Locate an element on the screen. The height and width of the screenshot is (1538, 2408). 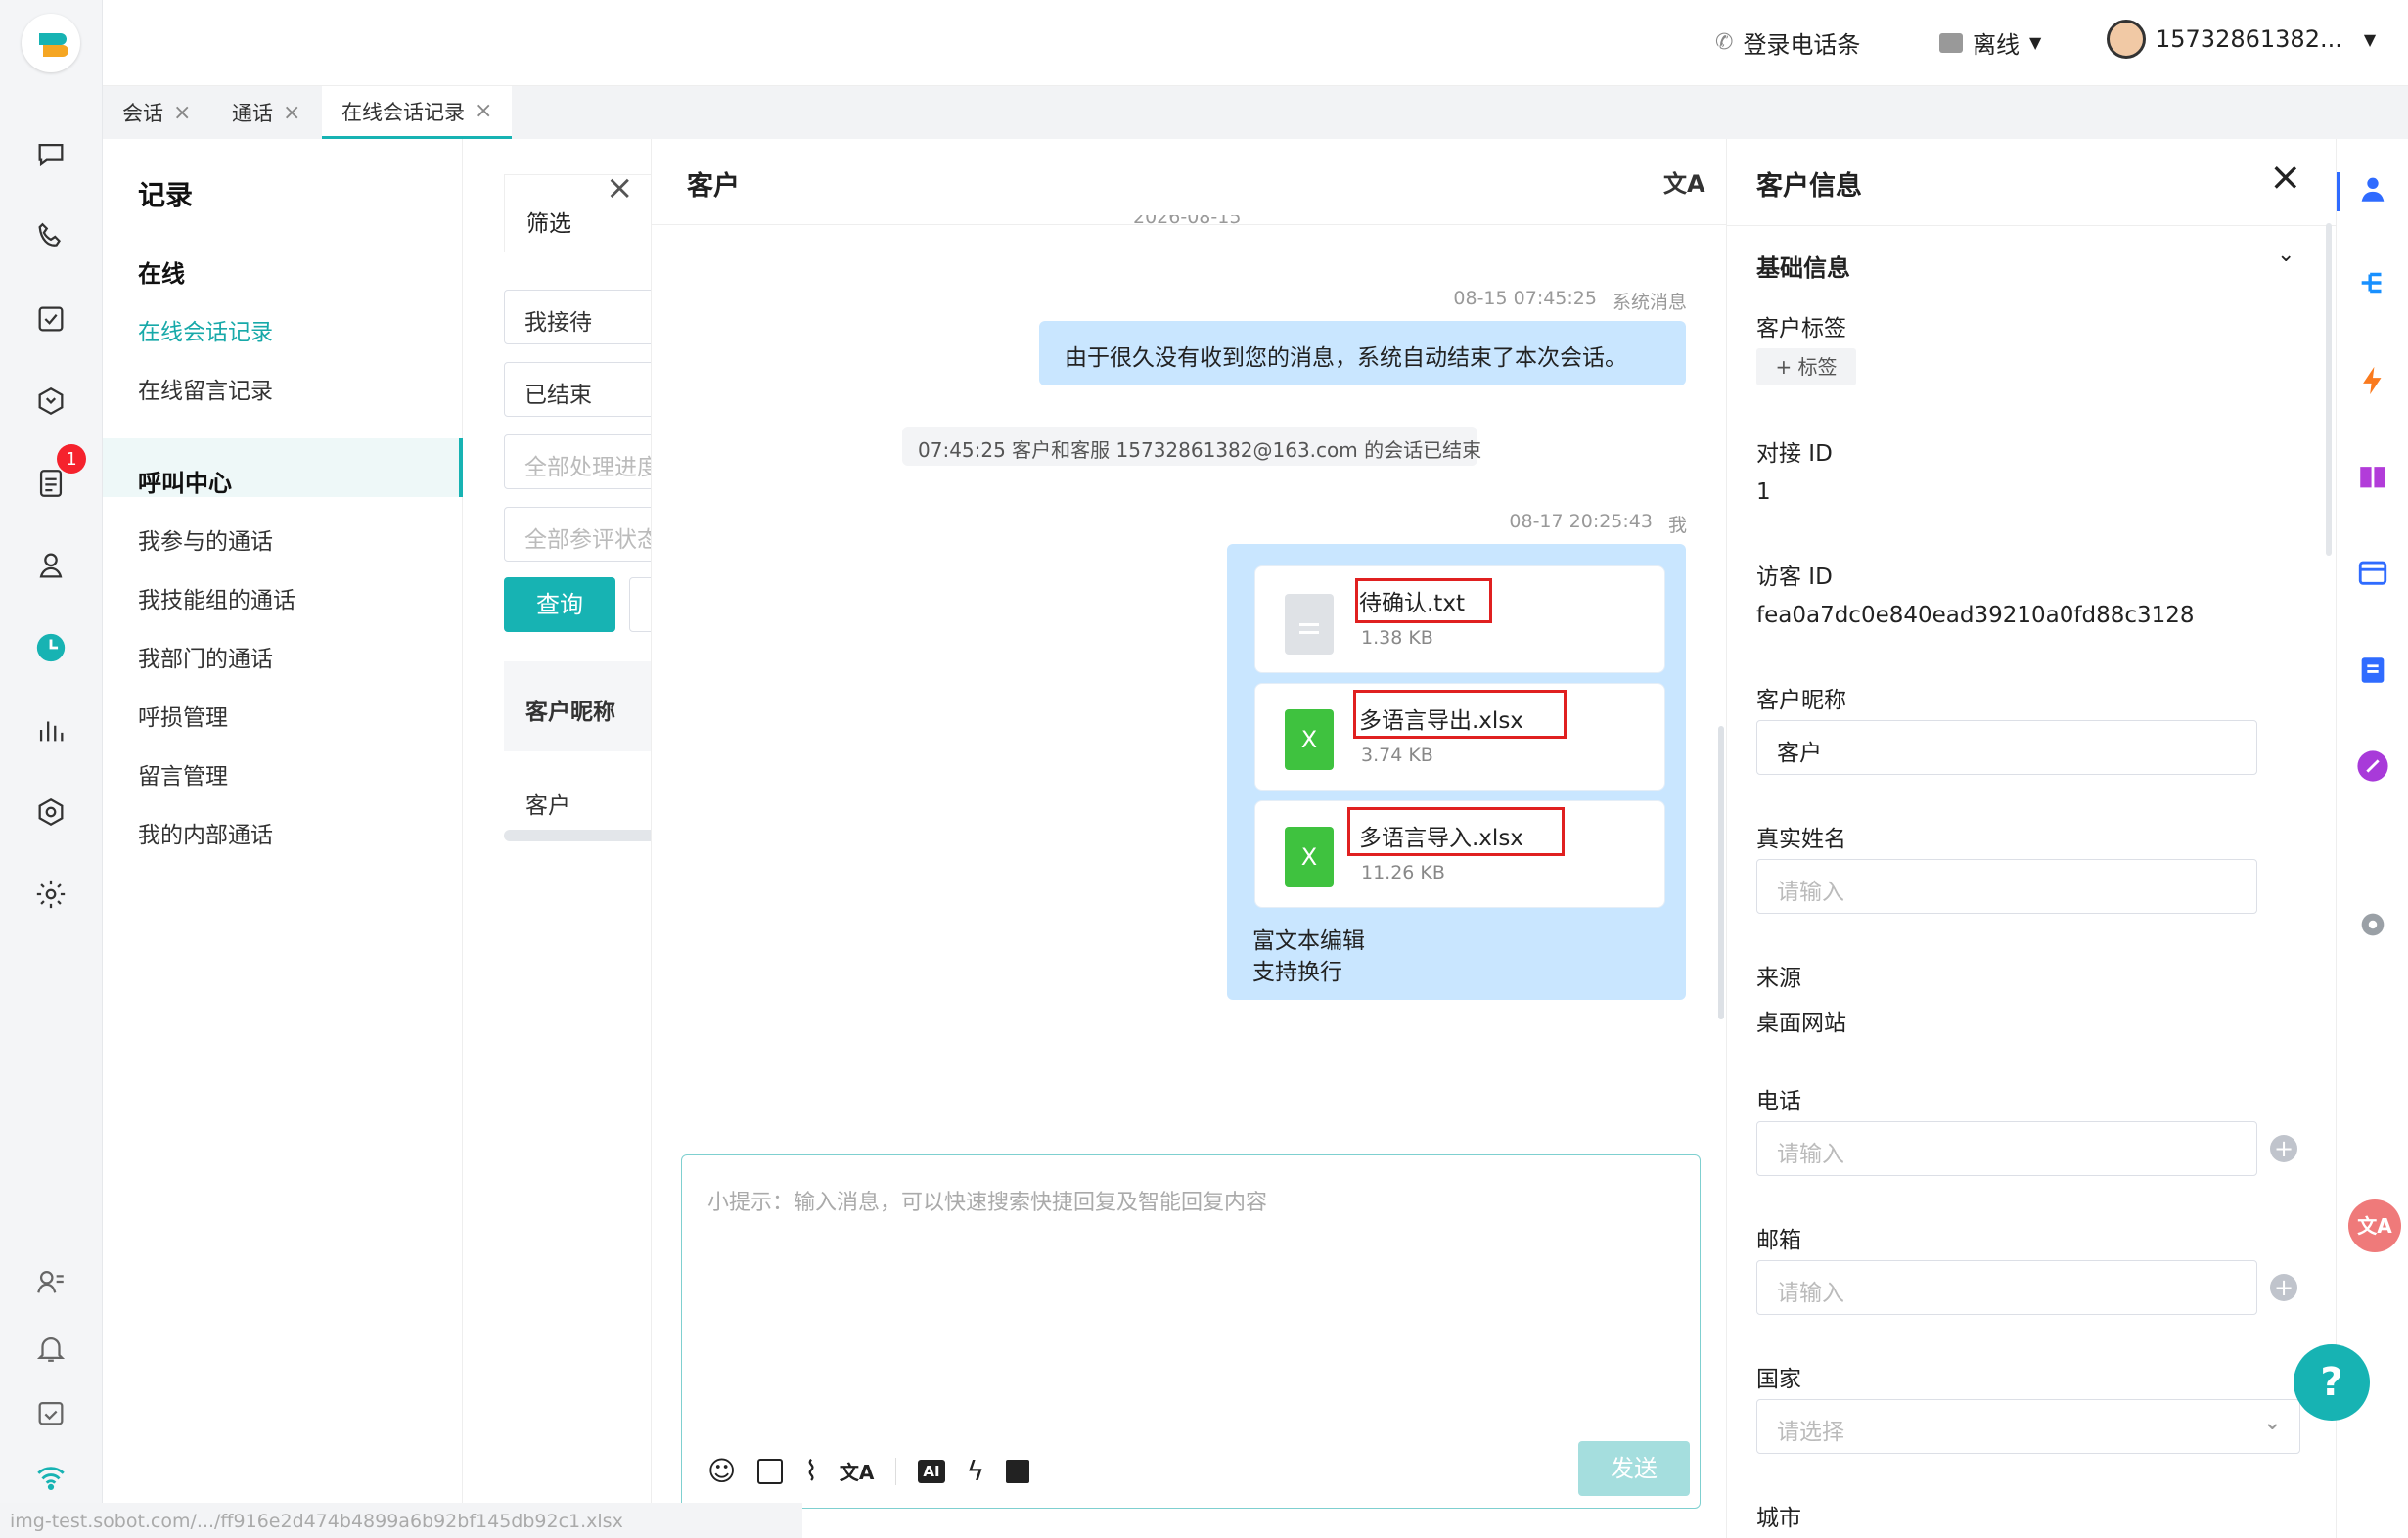
emoji-icon: ☺ is located at coordinates (721, 1471).